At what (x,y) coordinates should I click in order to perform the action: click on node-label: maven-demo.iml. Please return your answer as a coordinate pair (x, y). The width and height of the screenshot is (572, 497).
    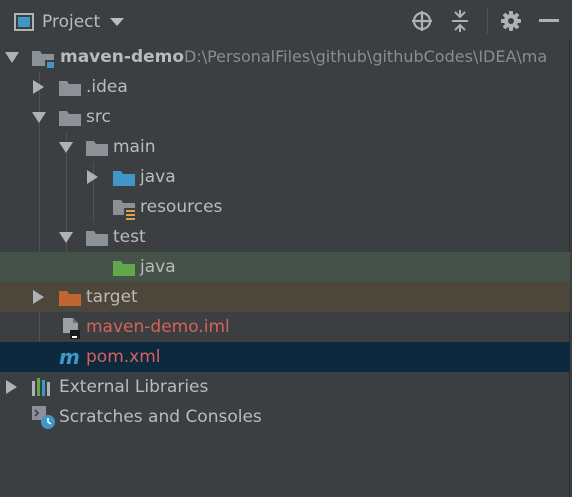
    Looking at the image, I should click on (158, 327).